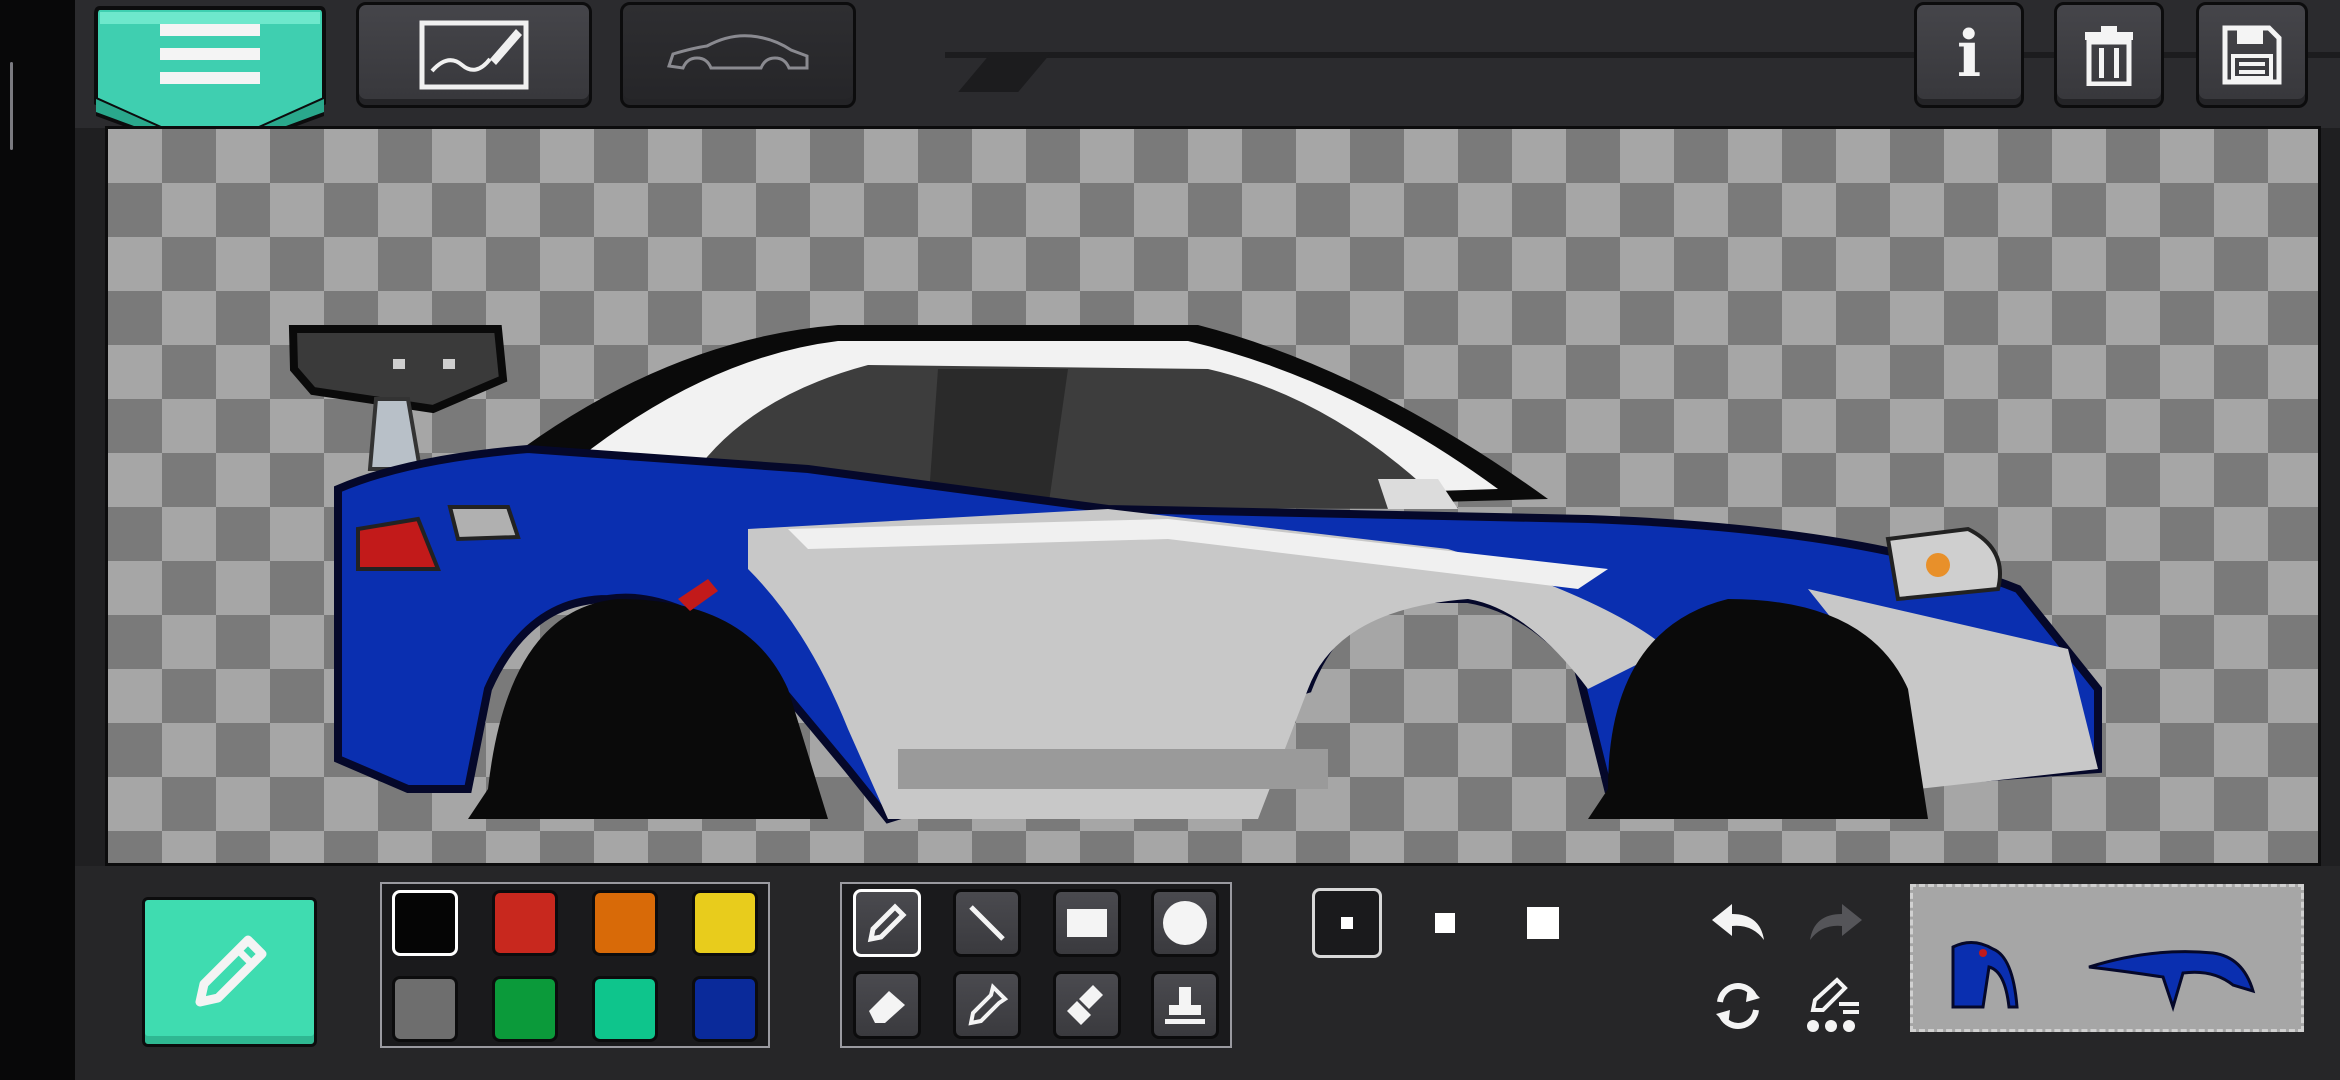  I want to click on eyedropper-icon, so click(988, 1004).